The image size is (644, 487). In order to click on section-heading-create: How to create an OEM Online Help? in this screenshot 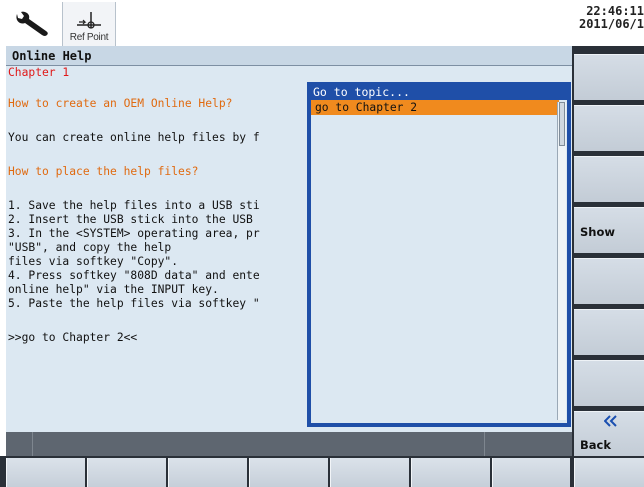, I will do `click(120, 103)`.